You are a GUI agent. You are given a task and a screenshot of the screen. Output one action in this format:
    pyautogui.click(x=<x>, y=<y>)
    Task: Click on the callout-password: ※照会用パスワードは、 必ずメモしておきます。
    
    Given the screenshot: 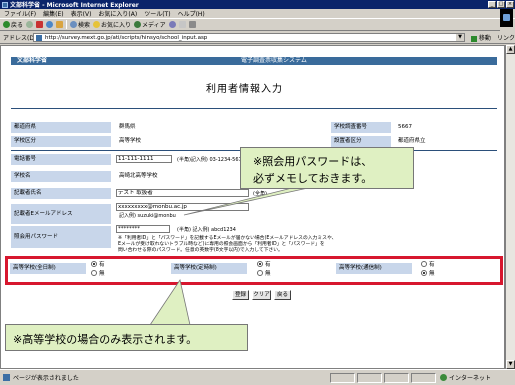 What is the action you would take?
    pyautogui.click(x=327, y=168)
    